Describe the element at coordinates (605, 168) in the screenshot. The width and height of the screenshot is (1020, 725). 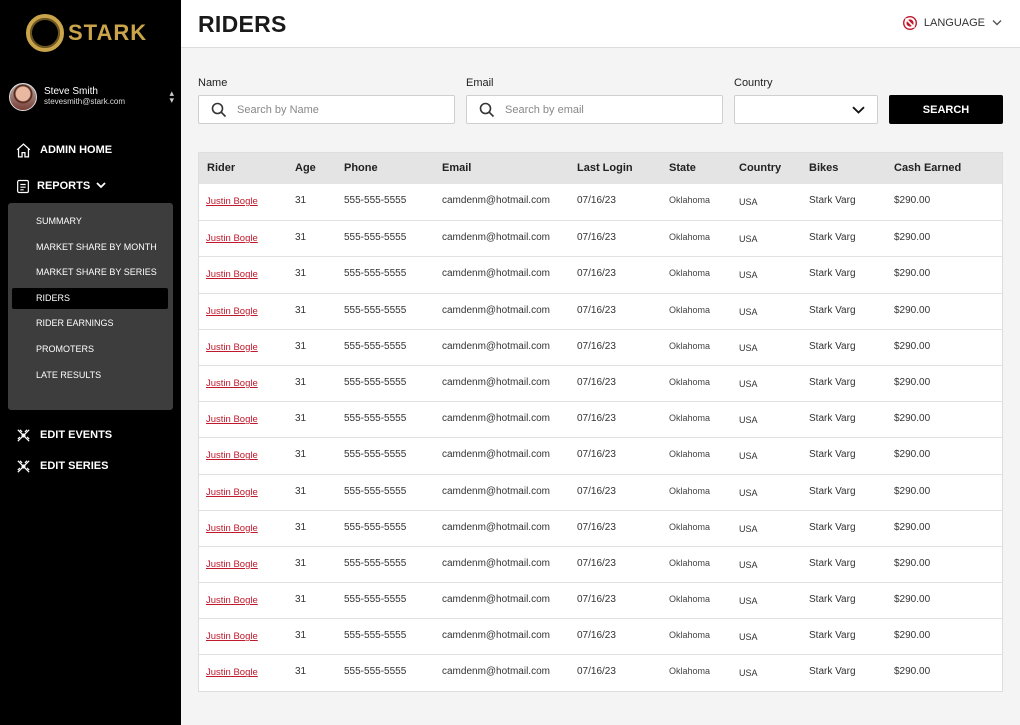
I see `column-header-last-login: Last Login` at that location.